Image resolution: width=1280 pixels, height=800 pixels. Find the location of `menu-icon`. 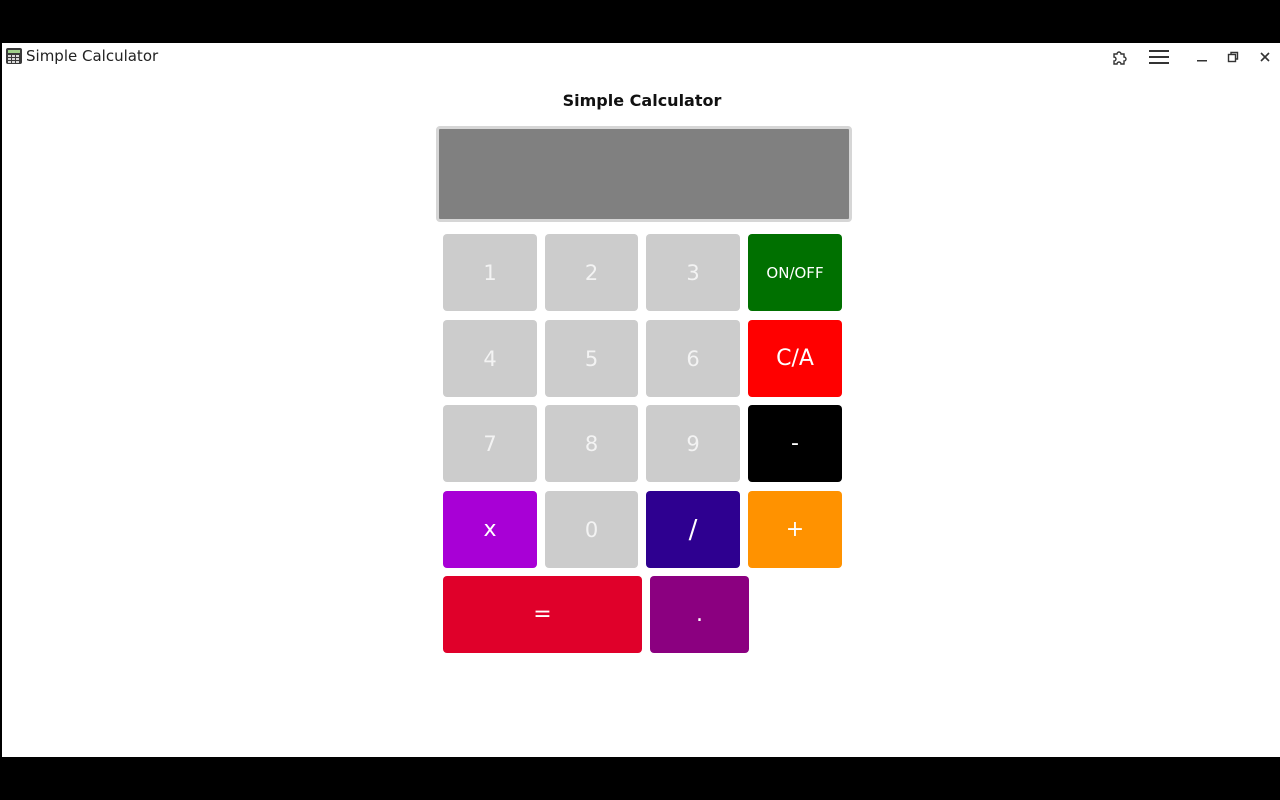

menu-icon is located at coordinates (1159, 57).